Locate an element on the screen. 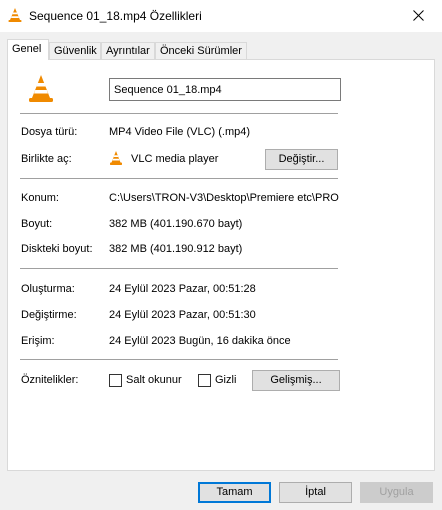 The image size is (442, 510). created-value: 24 Eylül 2023 Pazar, 00:51:28 is located at coordinates (182, 289).